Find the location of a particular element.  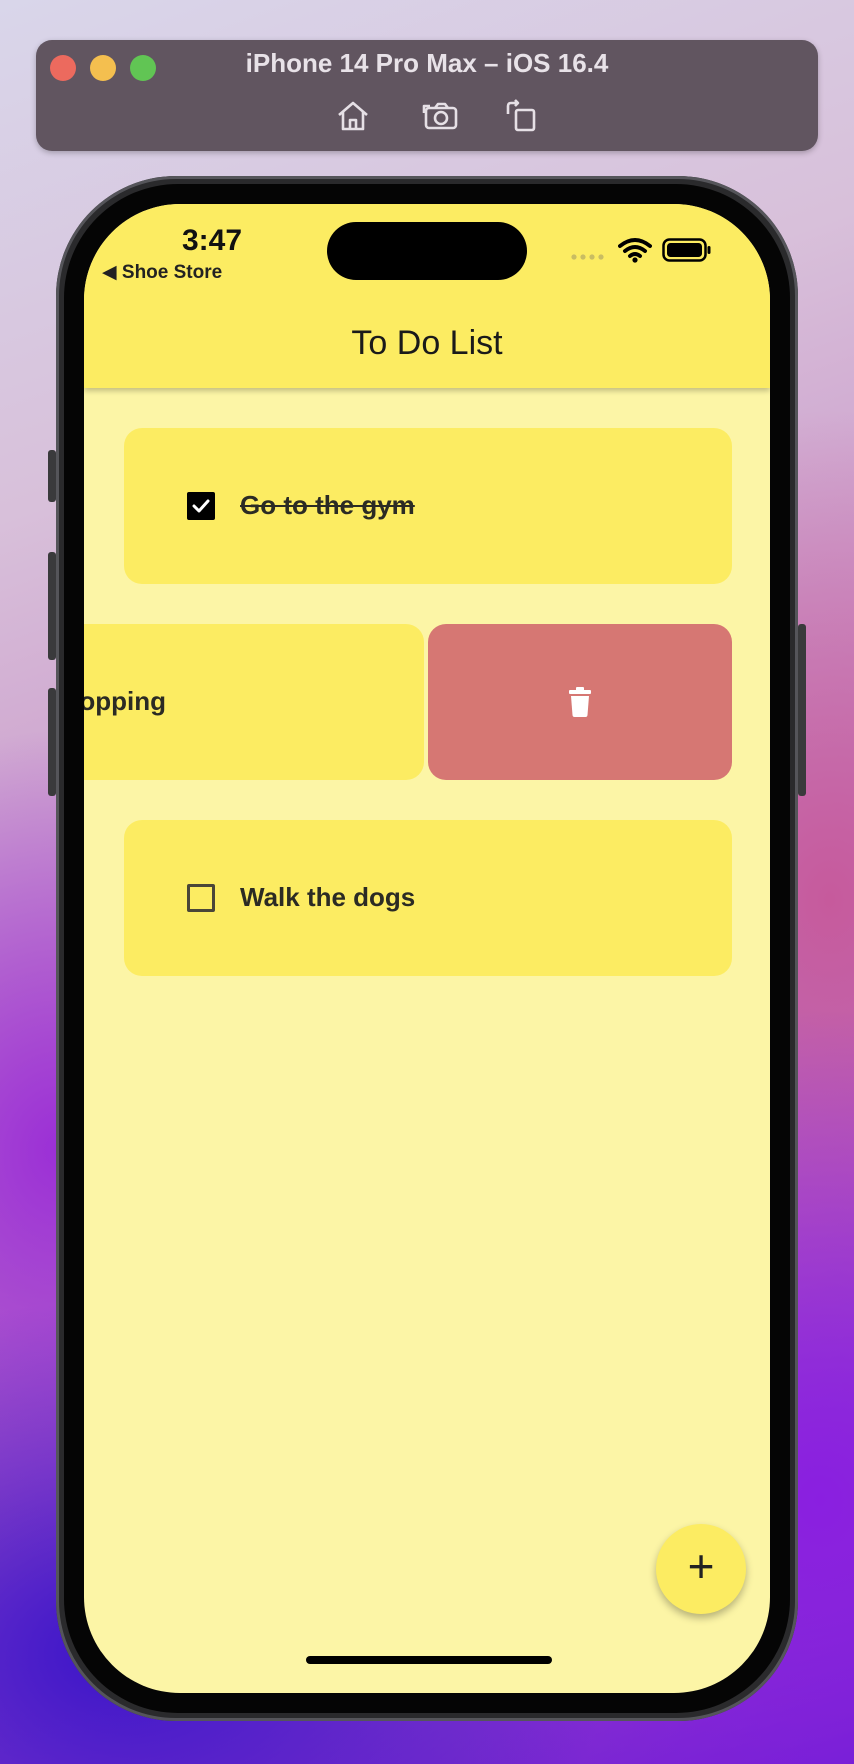

task-card-swiped: opping is located at coordinates (254, 702).